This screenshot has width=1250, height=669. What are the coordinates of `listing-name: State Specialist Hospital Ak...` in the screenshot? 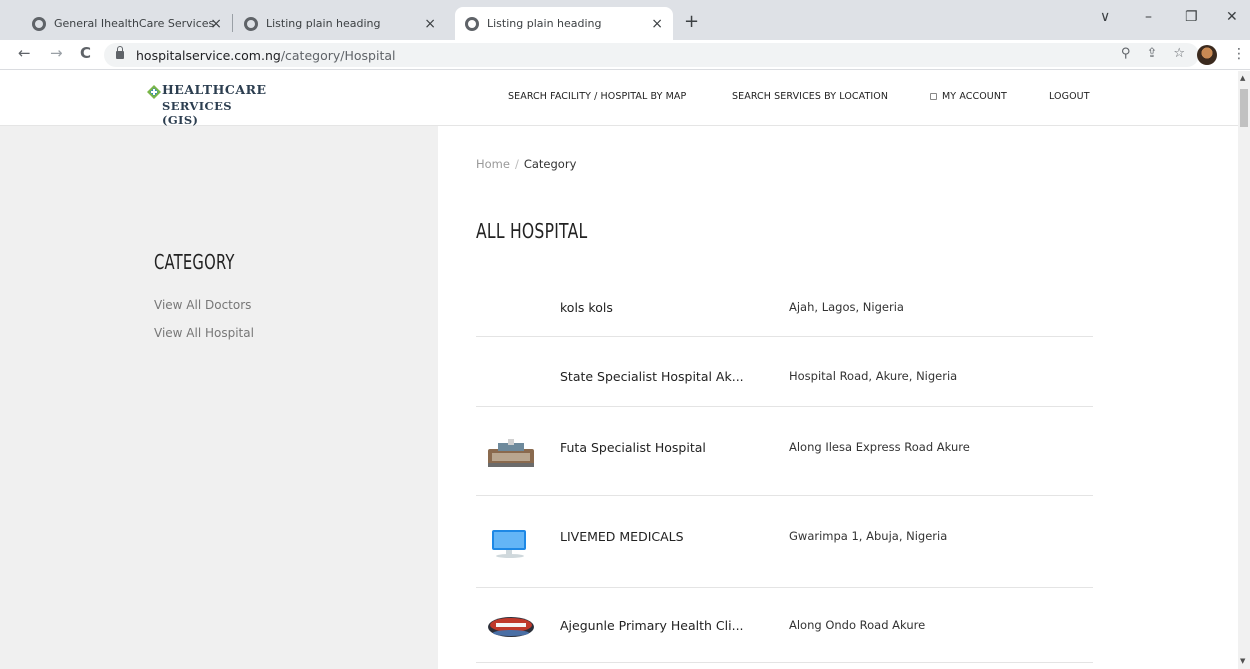 It's located at (652, 376).